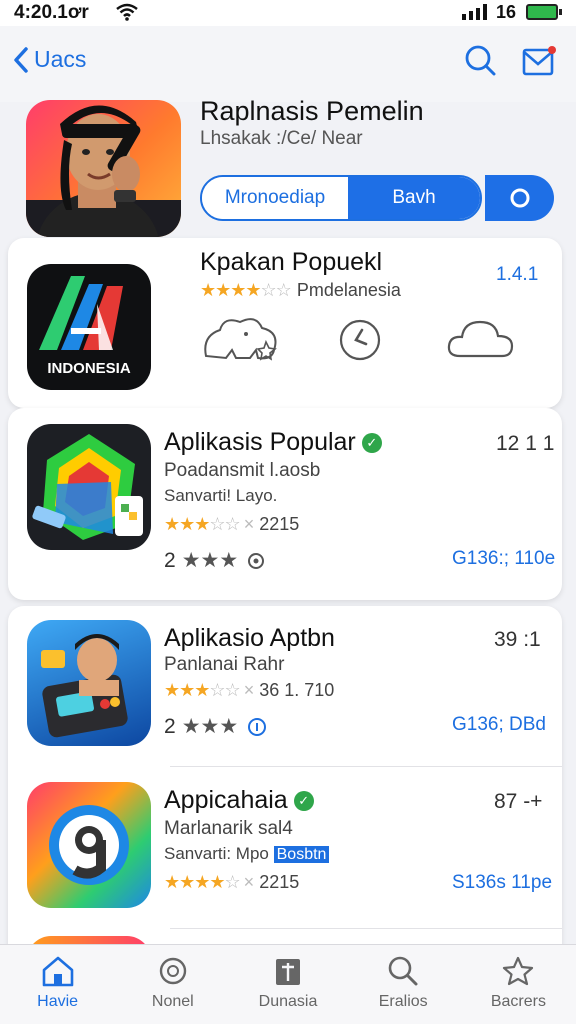  What do you see at coordinates (216, 853) in the screenshot?
I see `app-line2-3-text: Sanvarti: Mpo` at bounding box center [216, 853].